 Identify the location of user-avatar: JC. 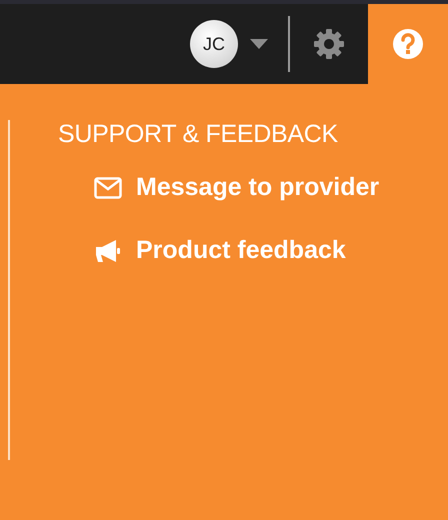
(214, 44).